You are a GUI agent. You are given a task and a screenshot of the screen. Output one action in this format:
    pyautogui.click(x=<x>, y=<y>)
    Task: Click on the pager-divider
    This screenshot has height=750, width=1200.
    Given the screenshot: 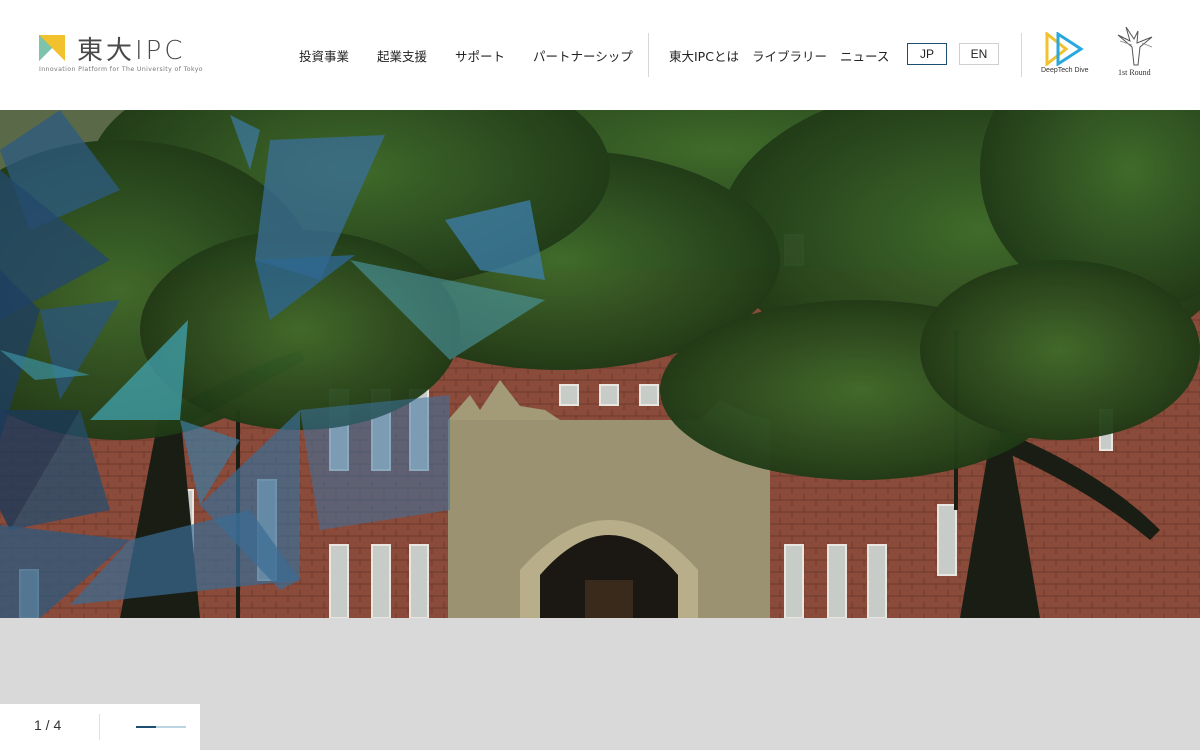 What is the action you would take?
    pyautogui.click(x=99, y=727)
    